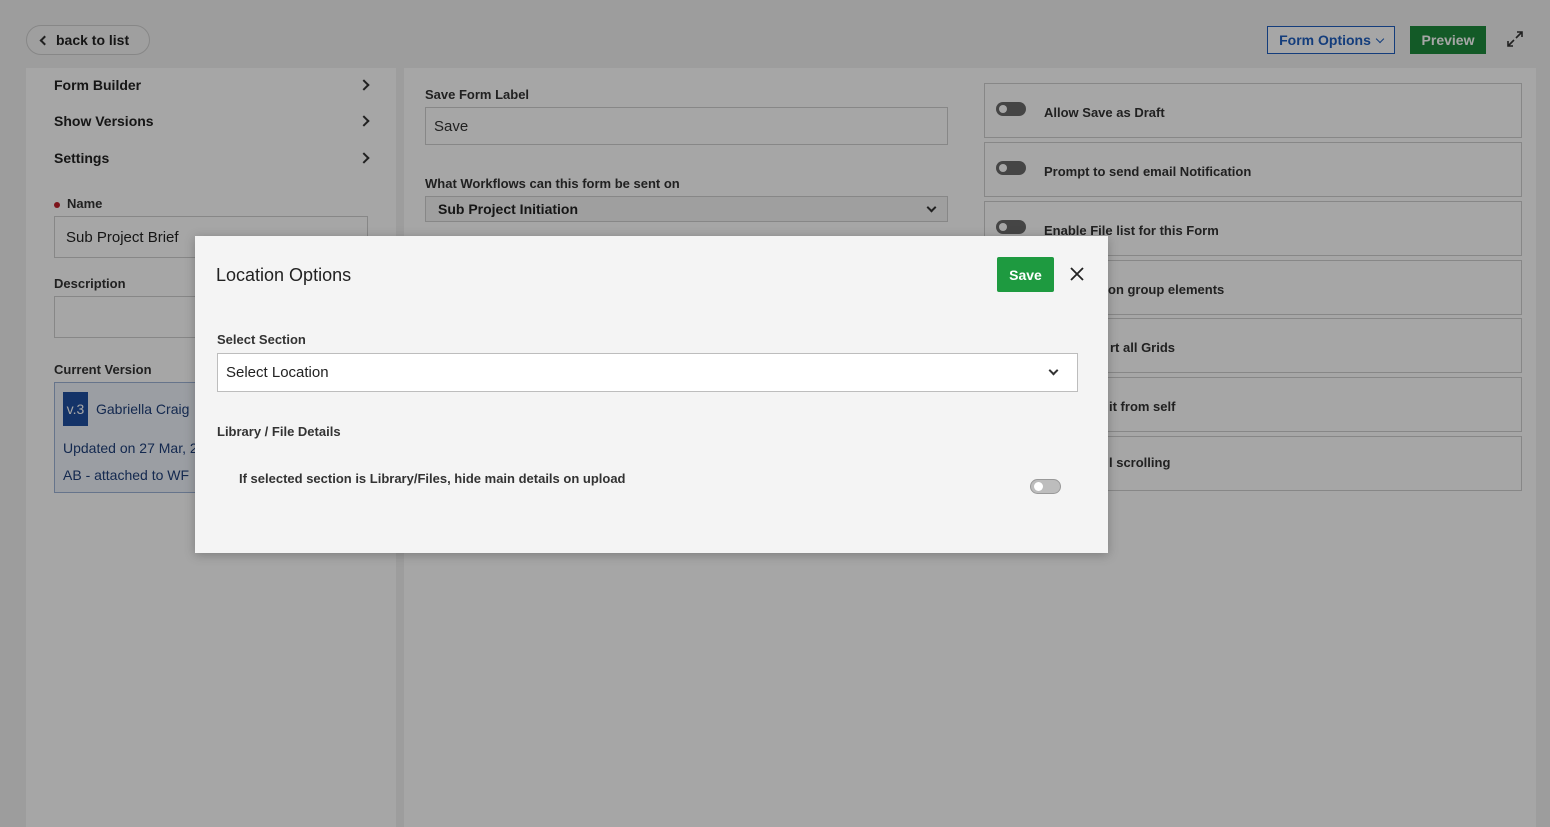  Describe the element at coordinates (279, 431) in the screenshot. I see `library-section-label: Library / File Details` at that location.